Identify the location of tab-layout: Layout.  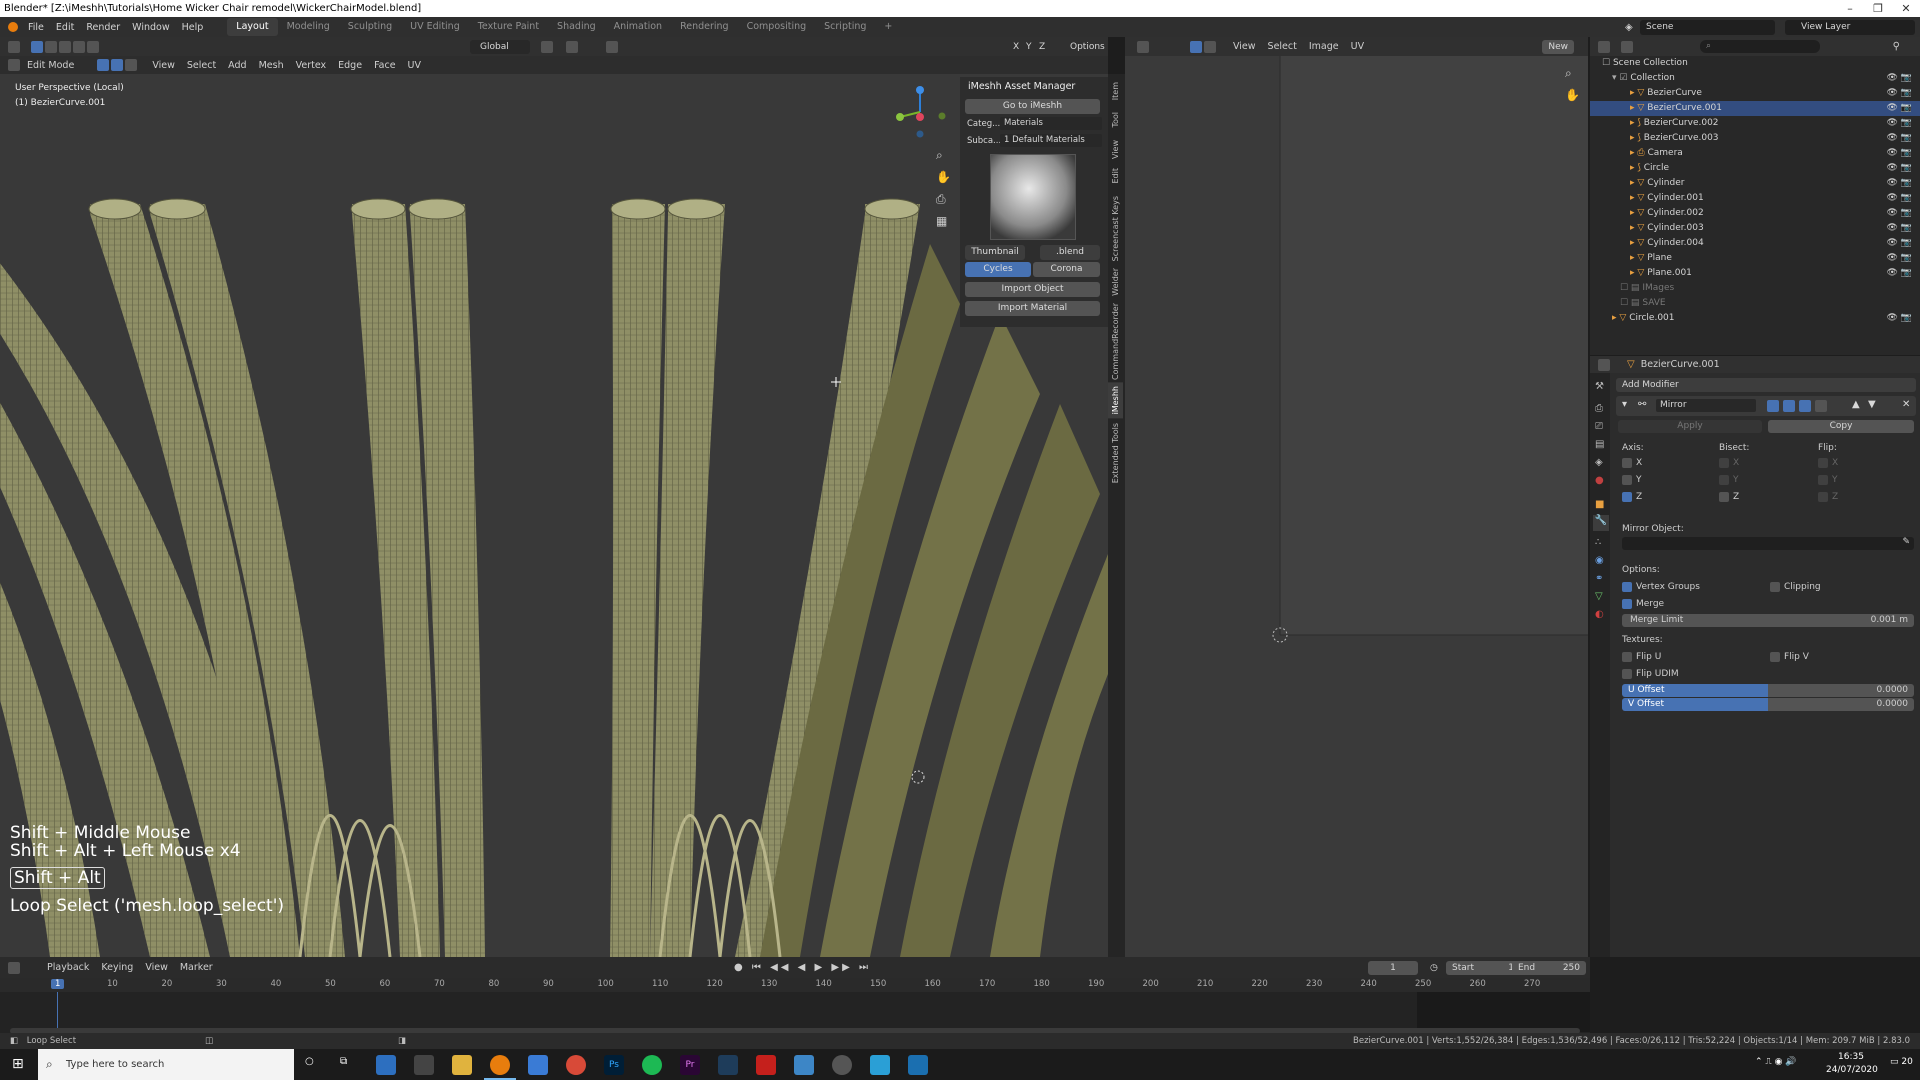
(252, 27).